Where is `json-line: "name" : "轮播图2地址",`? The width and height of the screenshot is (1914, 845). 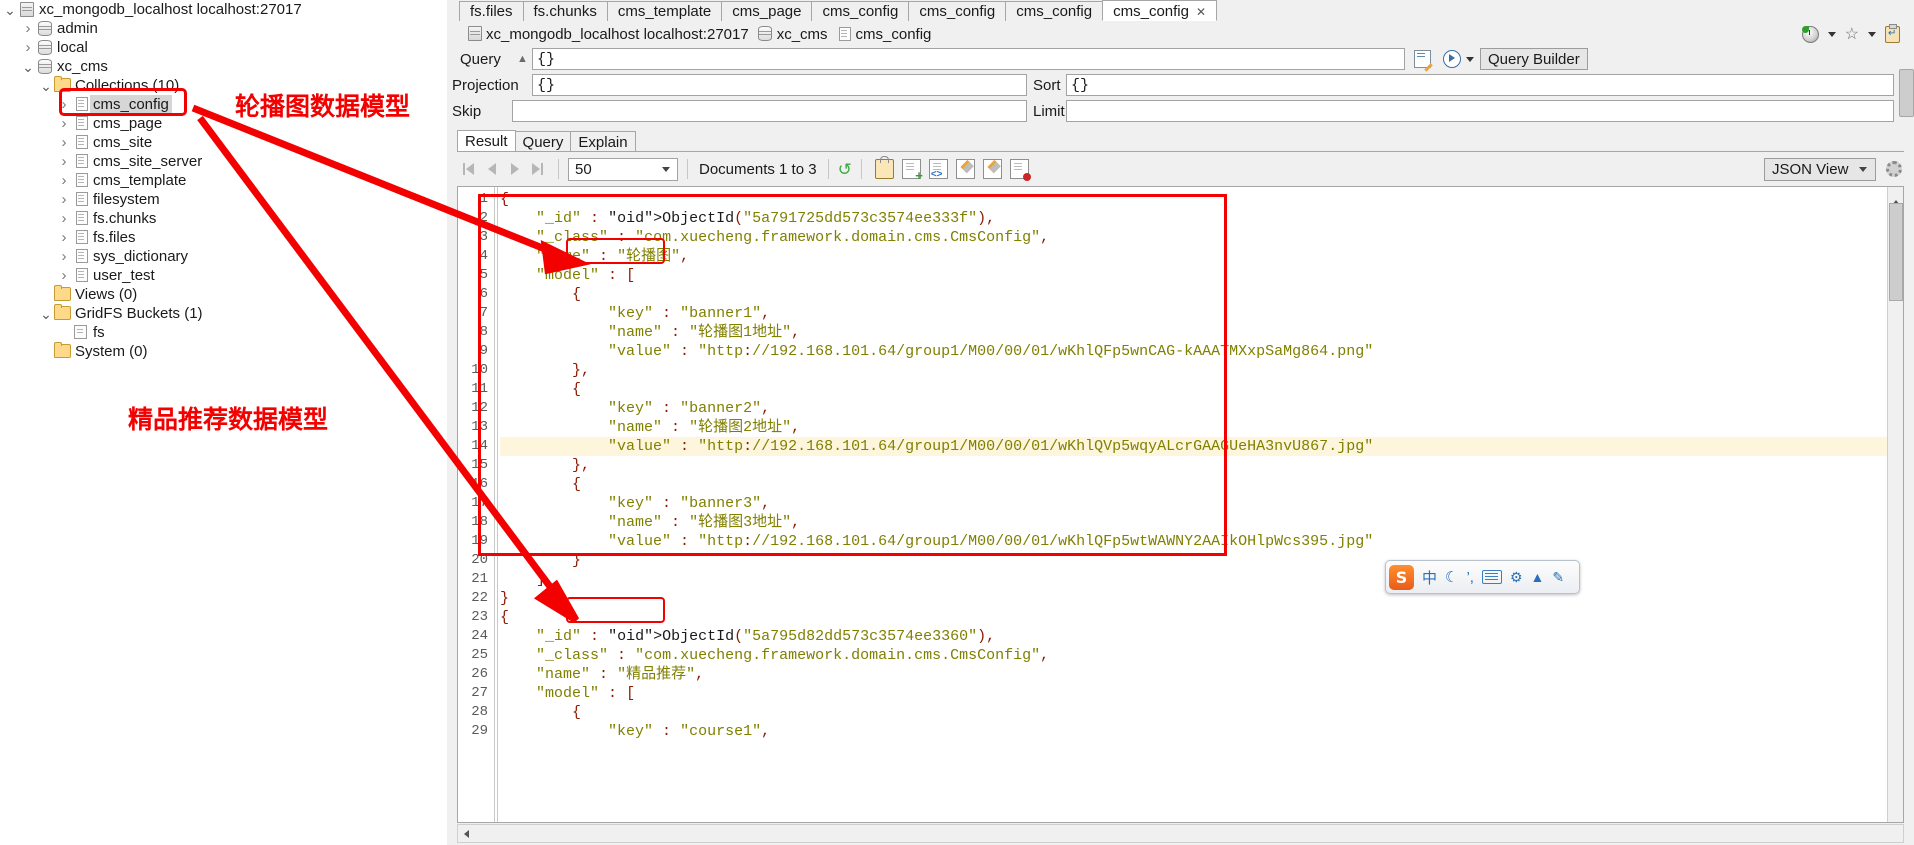
json-line: "name" : "轮播图2地址", is located at coordinates (1193, 427).